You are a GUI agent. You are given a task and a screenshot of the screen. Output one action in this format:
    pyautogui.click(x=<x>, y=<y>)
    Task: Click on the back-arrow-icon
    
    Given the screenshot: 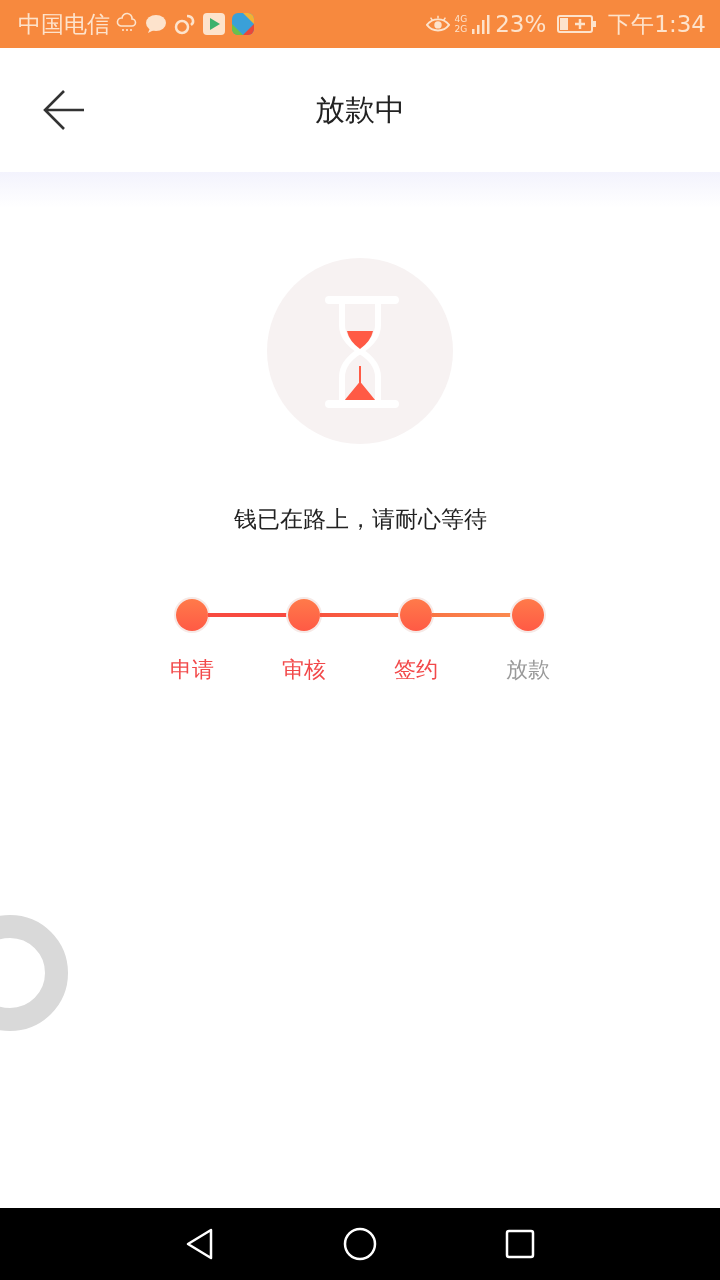 What is the action you would take?
    pyautogui.click(x=64, y=110)
    